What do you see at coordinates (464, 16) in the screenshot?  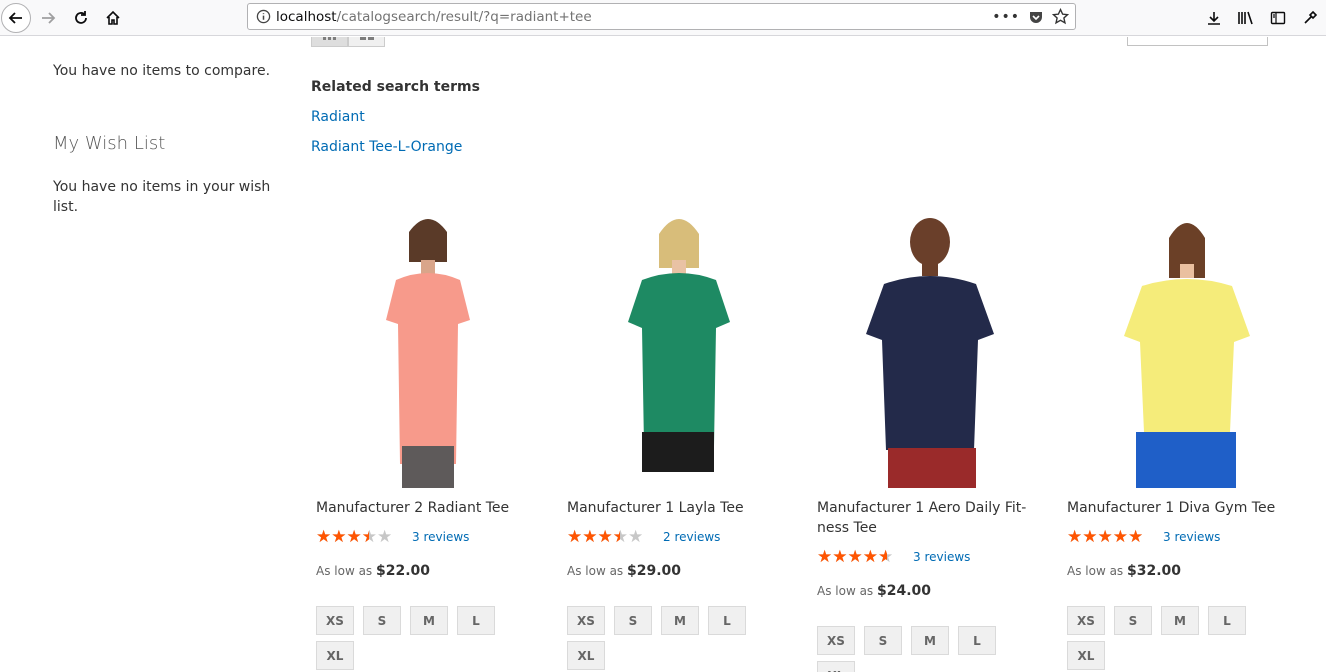 I see `url-path: /catalogsearch/result/?q=radiant+tee` at bounding box center [464, 16].